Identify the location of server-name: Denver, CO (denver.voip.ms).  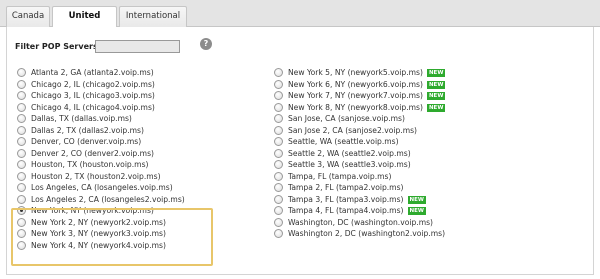
(86, 141).